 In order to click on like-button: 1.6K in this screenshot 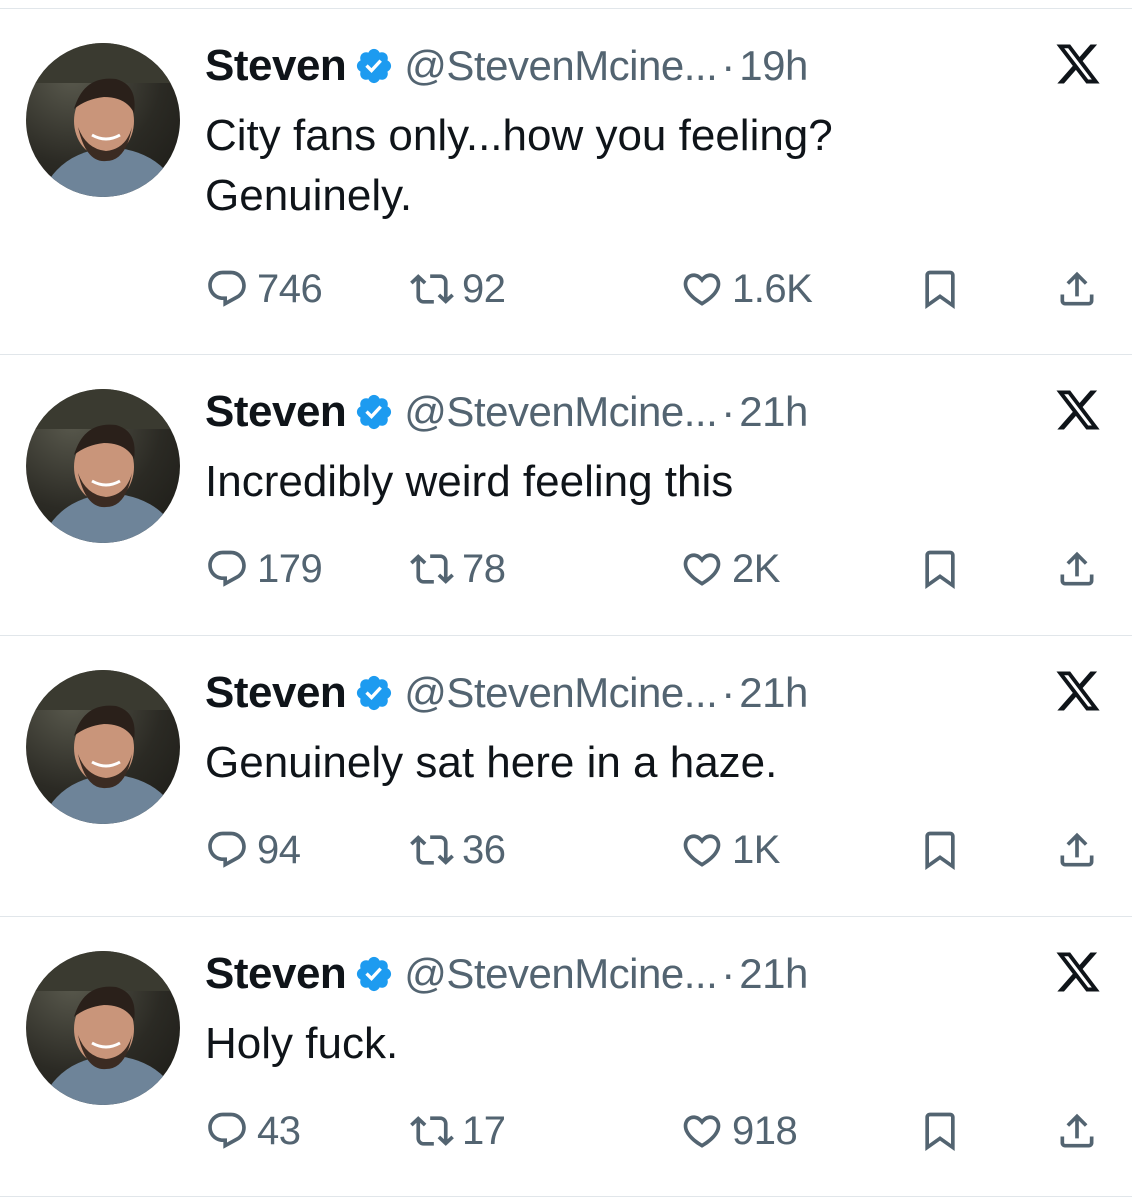, I will do `click(746, 289)`.